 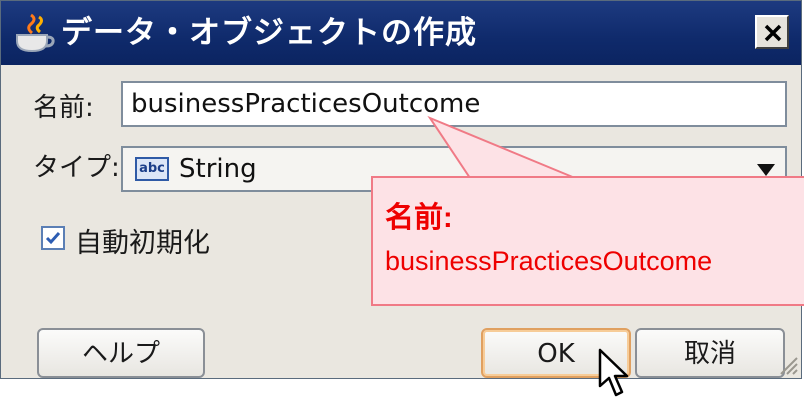 I want to click on auto-init-checkbox, so click(x=53, y=238).